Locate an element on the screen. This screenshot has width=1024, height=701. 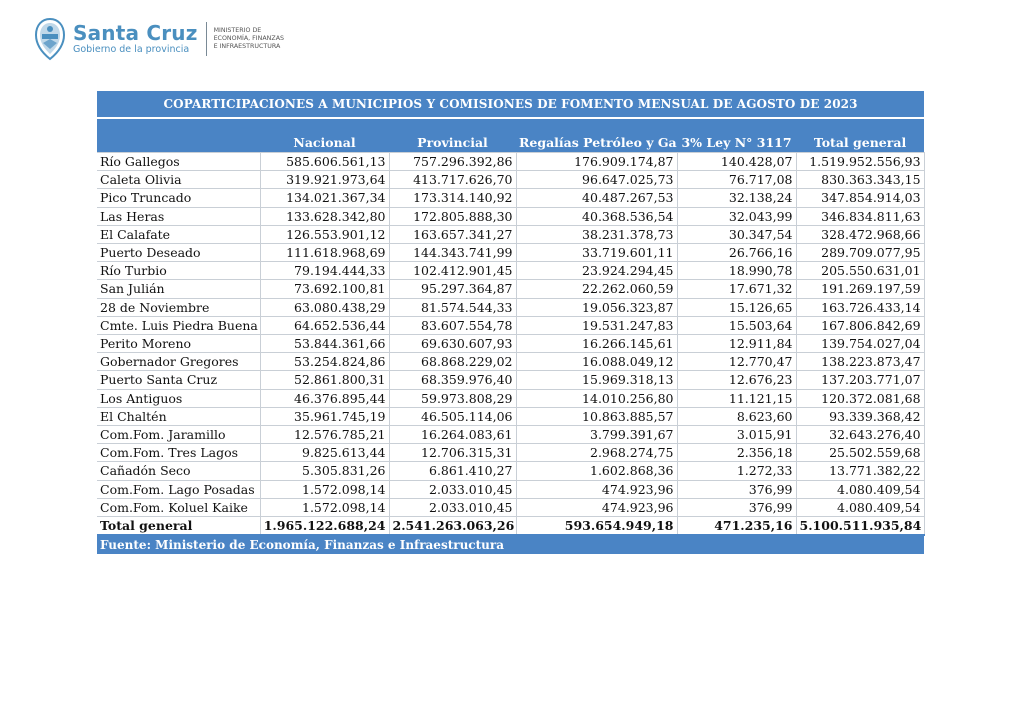
cell-nacional: 133.628.342,80 is located at coordinates (324, 216).